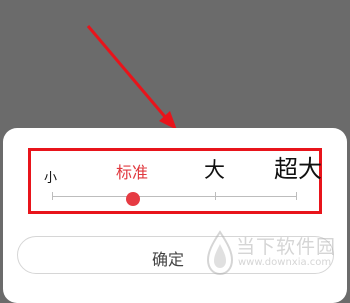 The height and width of the screenshot is (303, 350). Describe the element at coordinates (298, 169) in the screenshot. I see `size-option-extra-large: 超大` at that location.